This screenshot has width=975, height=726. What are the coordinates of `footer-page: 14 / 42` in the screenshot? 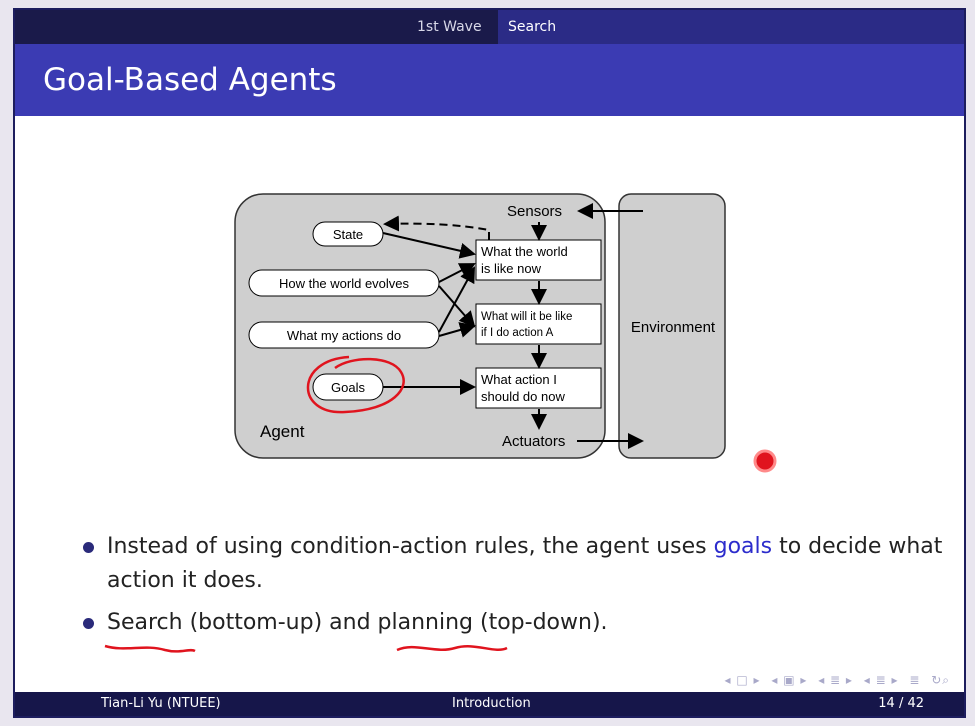 It's located at (901, 703).